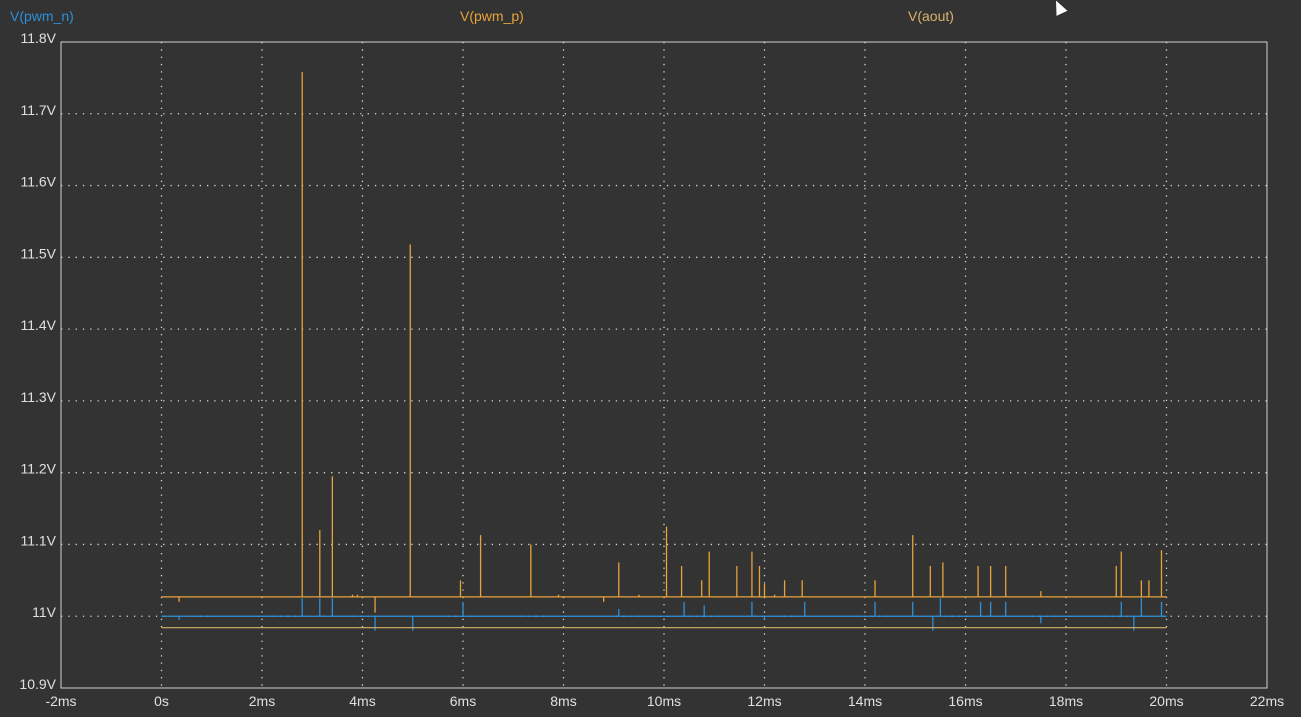 The height and width of the screenshot is (717, 1301). What do you see at coordinates (42, 16) in the screenshot?
I see `trace-label-pwm-n: V(pwm_n)` at bounding box center [42, 16].